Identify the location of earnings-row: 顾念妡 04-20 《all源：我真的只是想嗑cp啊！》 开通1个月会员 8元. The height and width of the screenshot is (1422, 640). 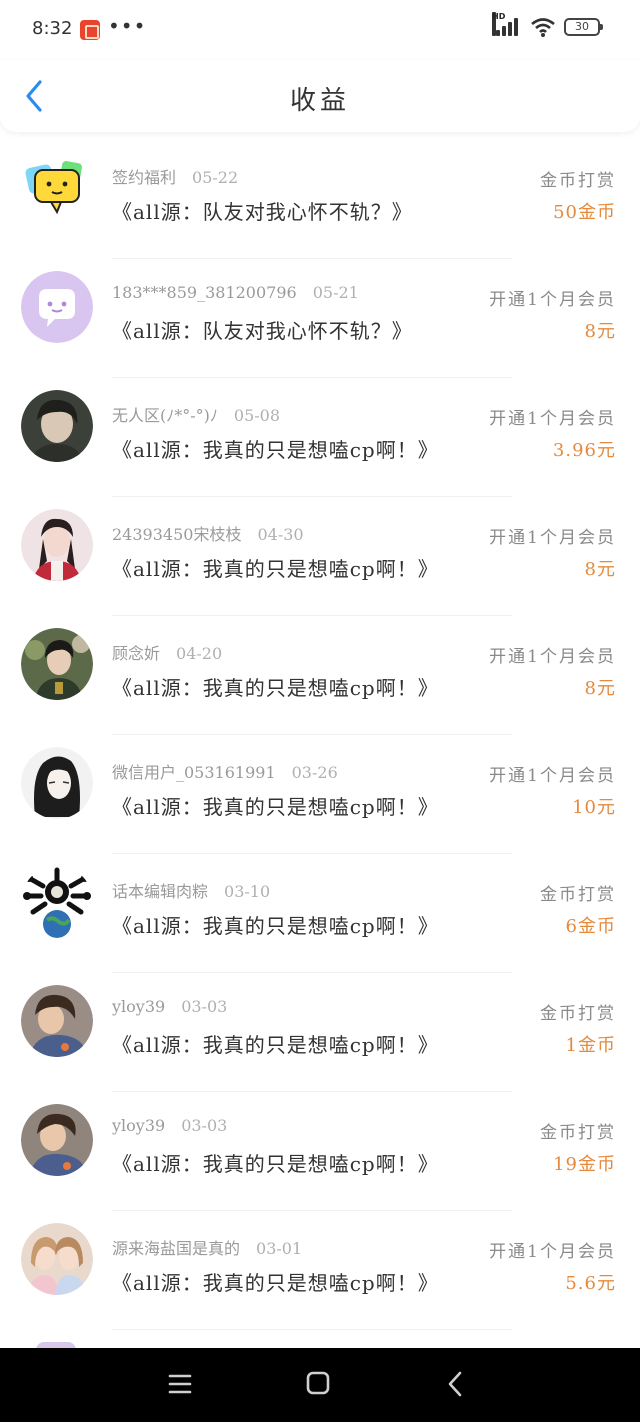
(320, 685).